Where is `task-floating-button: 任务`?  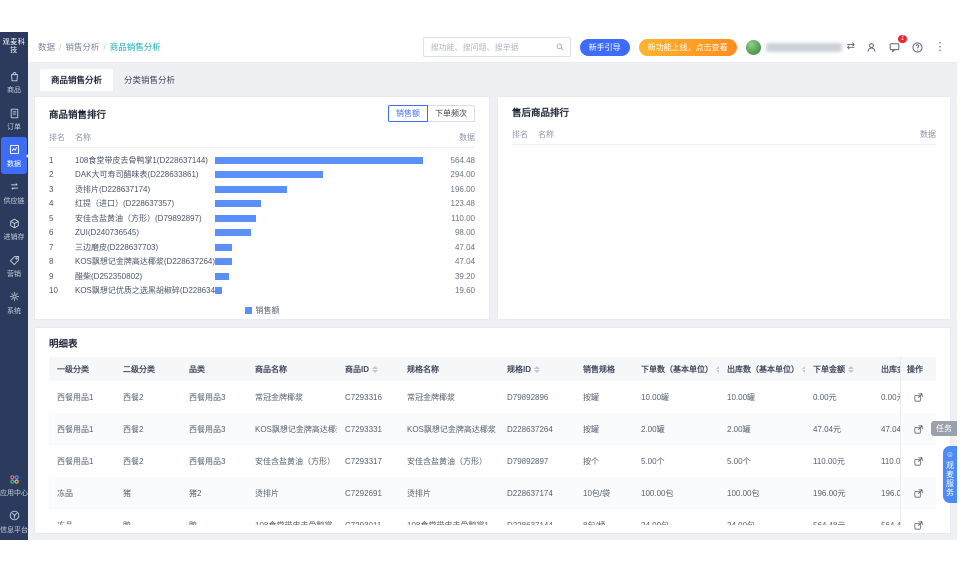 task-floating-button: 任务 is located at coordinates (944, 428).